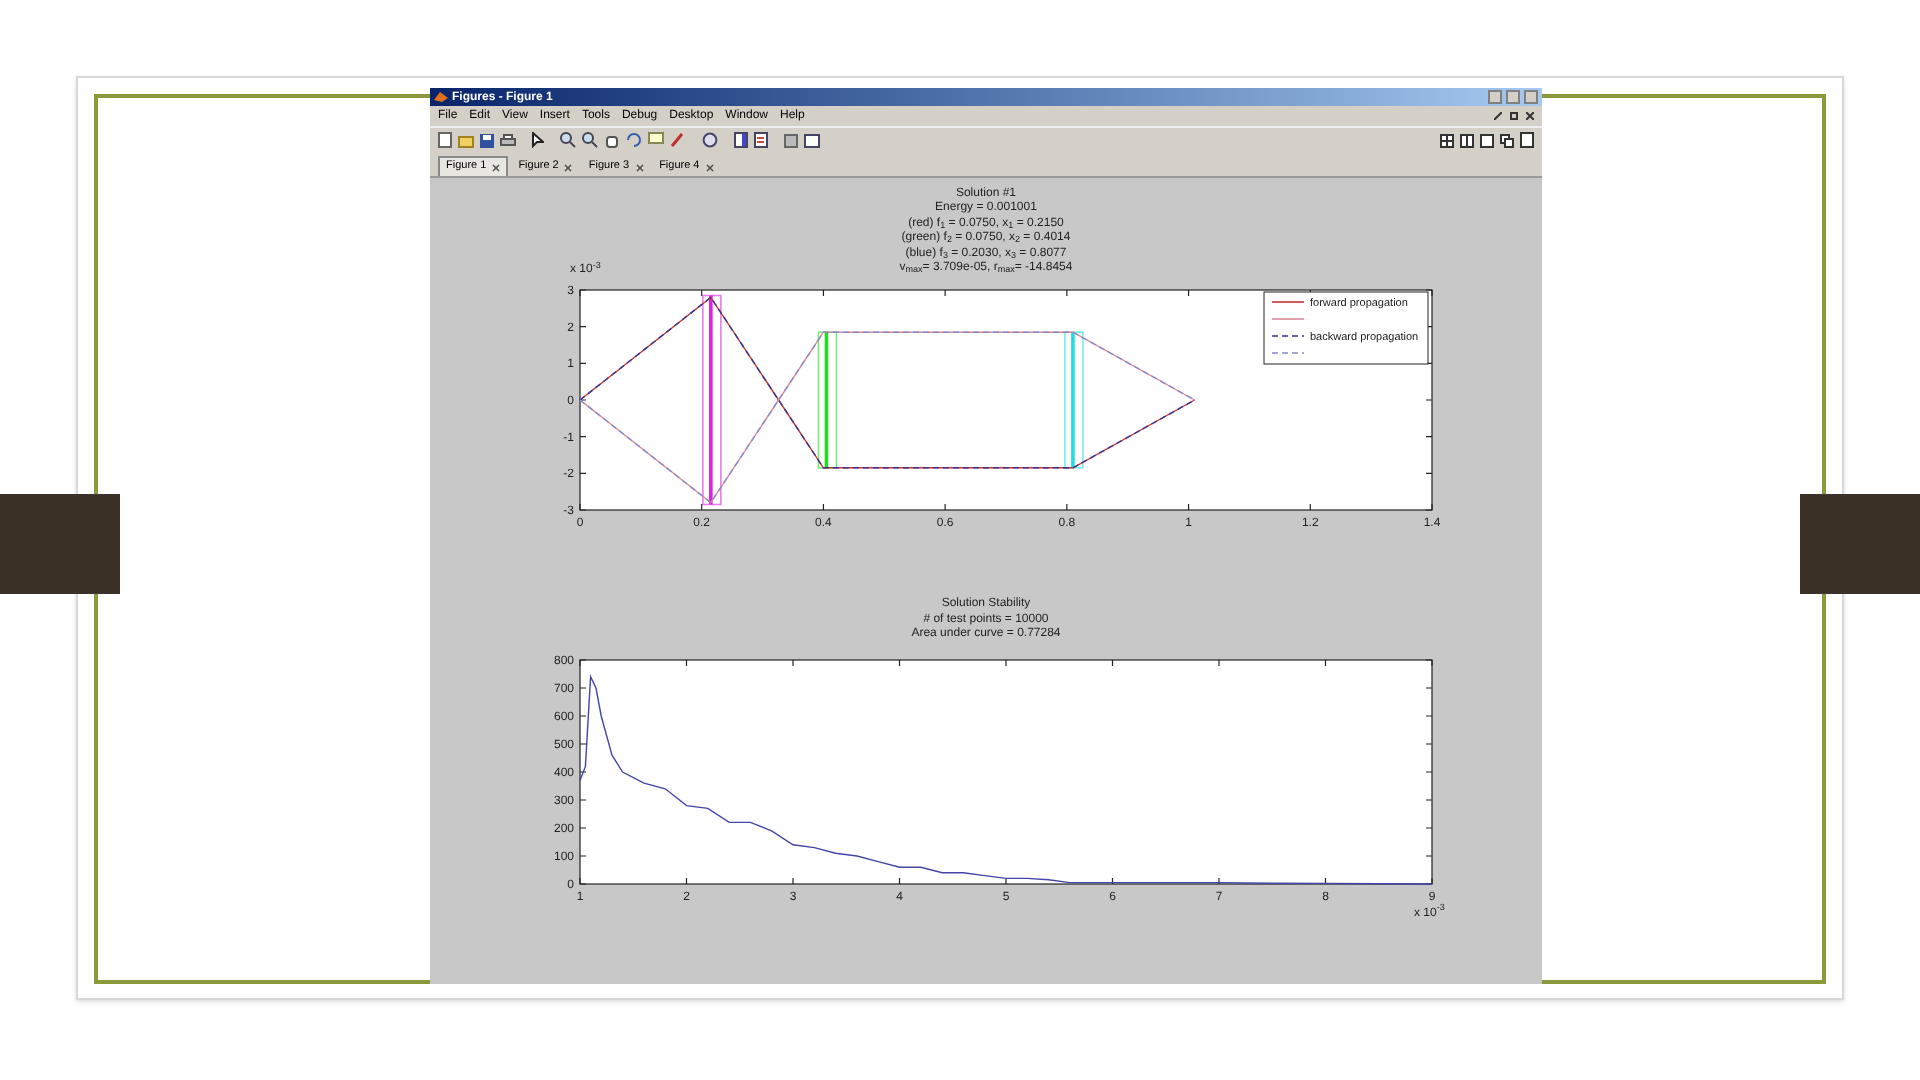 Image resolution: width=1920 pixels, height=1080 pixels. I want to click on maximize-button, so click(1513, 97).